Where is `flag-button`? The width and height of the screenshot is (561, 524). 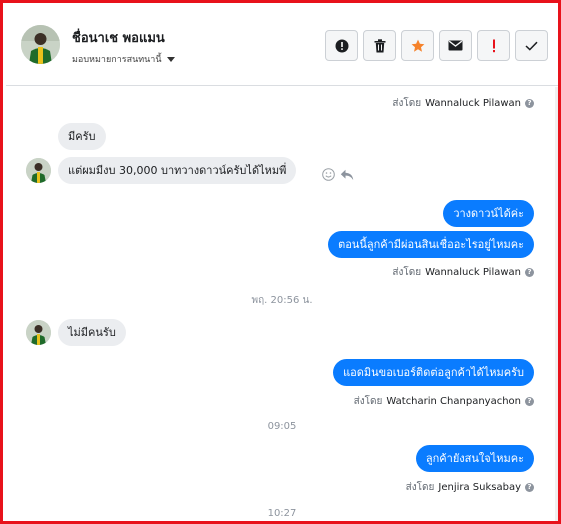
flag-button is located at coordinates (493, 45).